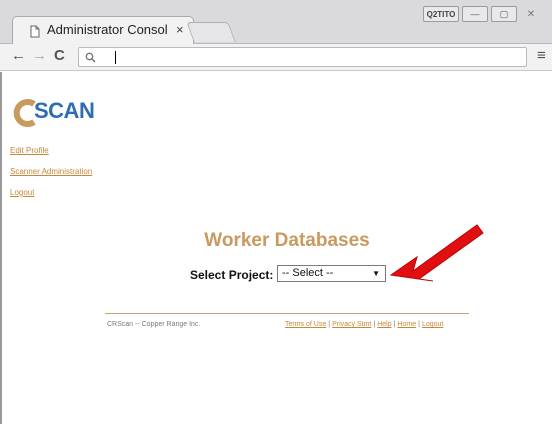 This screenshot has width=552, height=424. I want to click on logout-link: Logout, so click(51, 192).